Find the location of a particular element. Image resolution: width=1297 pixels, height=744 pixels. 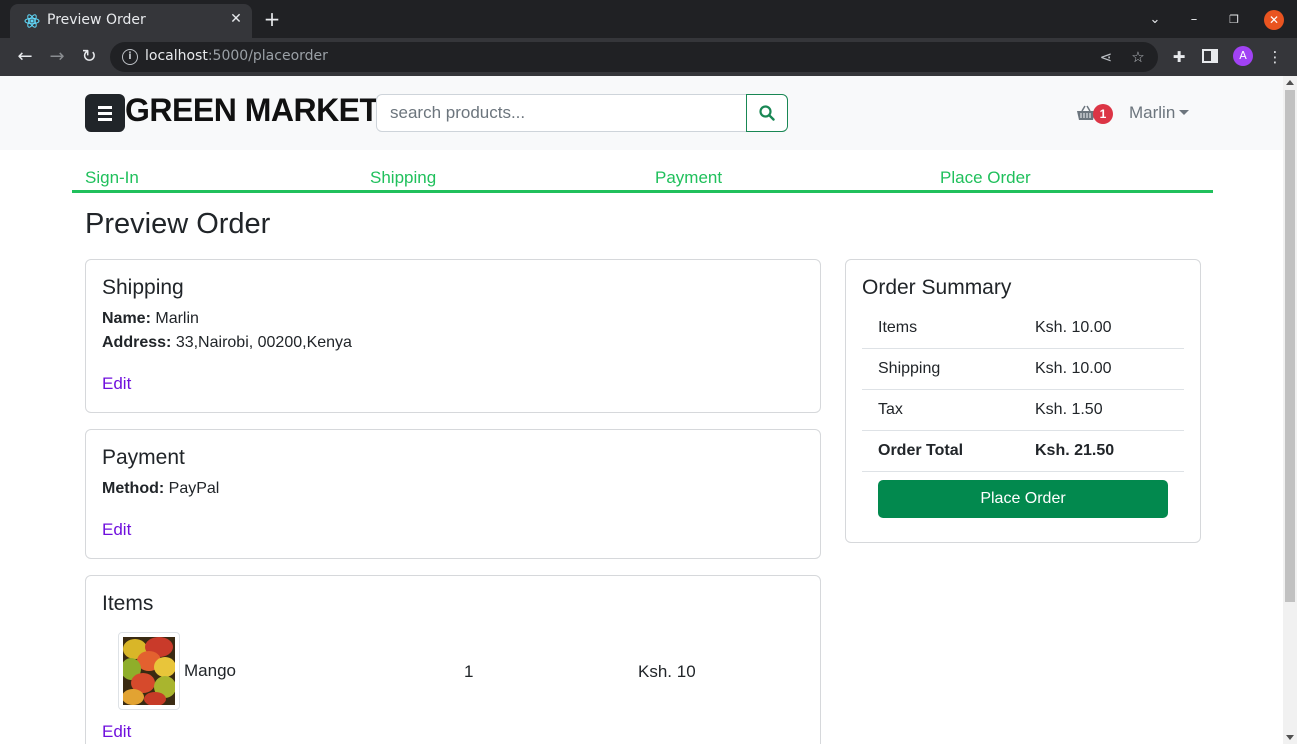

summary-row-items: Items Ksh. 10.00 is located at coordinates (1023, 328).